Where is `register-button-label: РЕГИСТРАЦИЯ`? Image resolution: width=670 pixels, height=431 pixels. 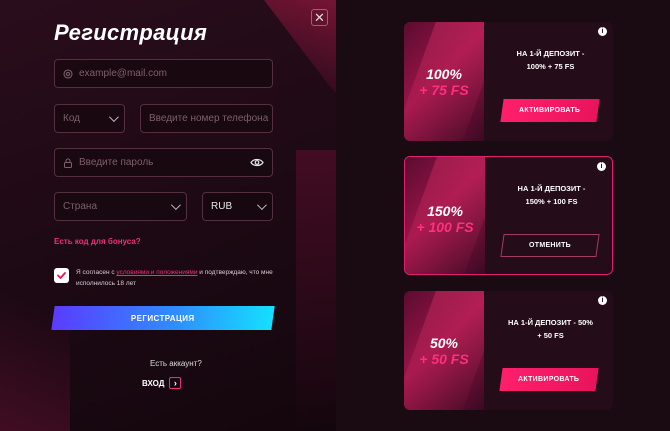
register-button-label: РЕГИСТРАЦИЯ is located at coordinates (163, 318).